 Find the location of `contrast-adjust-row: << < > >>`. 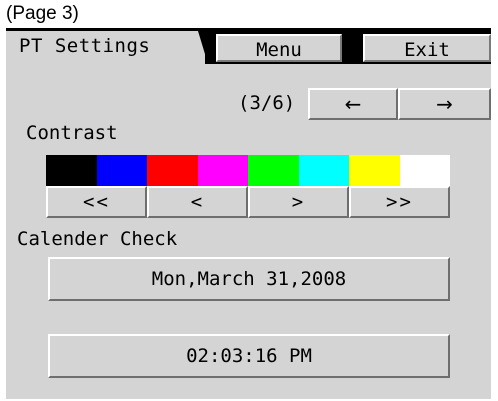

contrast-adjust-row: << < > >> is located at coordinates (248, 202).